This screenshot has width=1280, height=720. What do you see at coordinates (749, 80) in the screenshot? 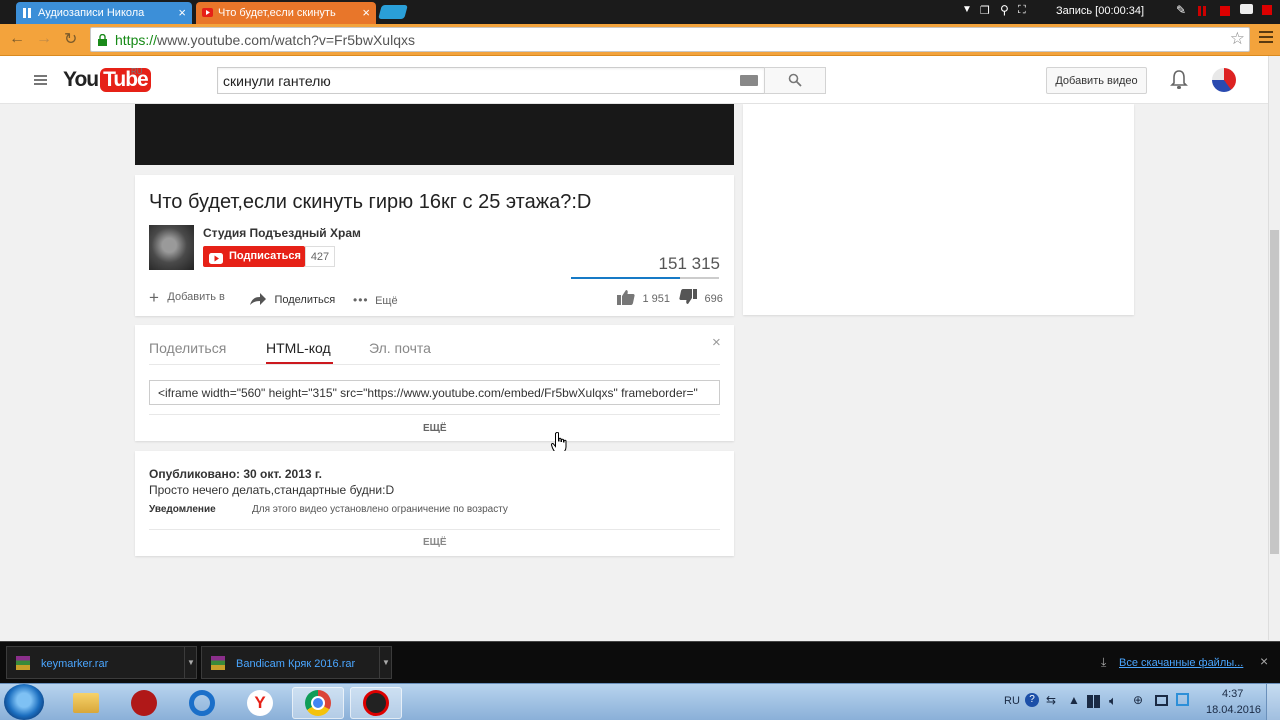
I see `keyboard-icon` at bounding box center [749, 80].